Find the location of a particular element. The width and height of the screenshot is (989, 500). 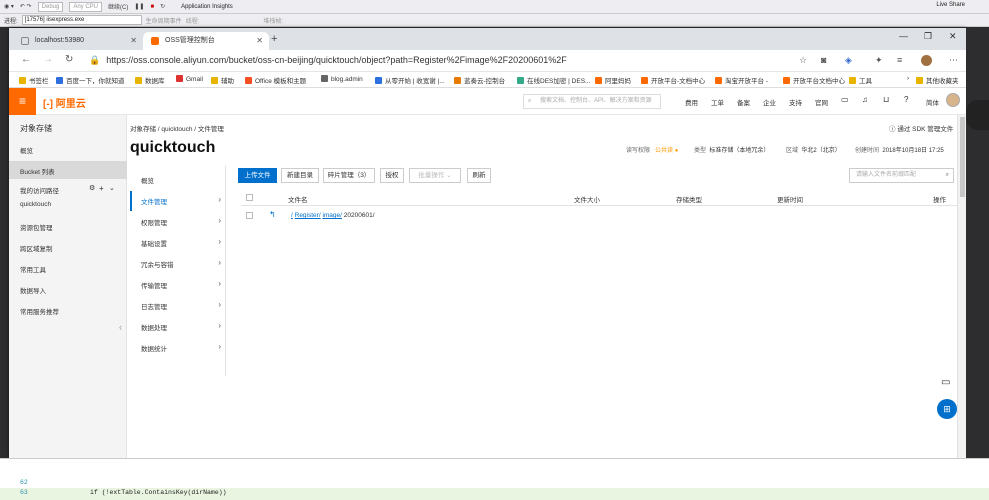

nav-website: 官网 is located at coordinates (821, 102).